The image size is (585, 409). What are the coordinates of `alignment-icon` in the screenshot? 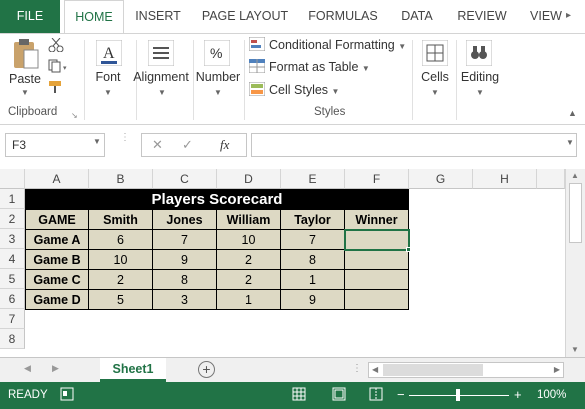 It's located at (161, 54).